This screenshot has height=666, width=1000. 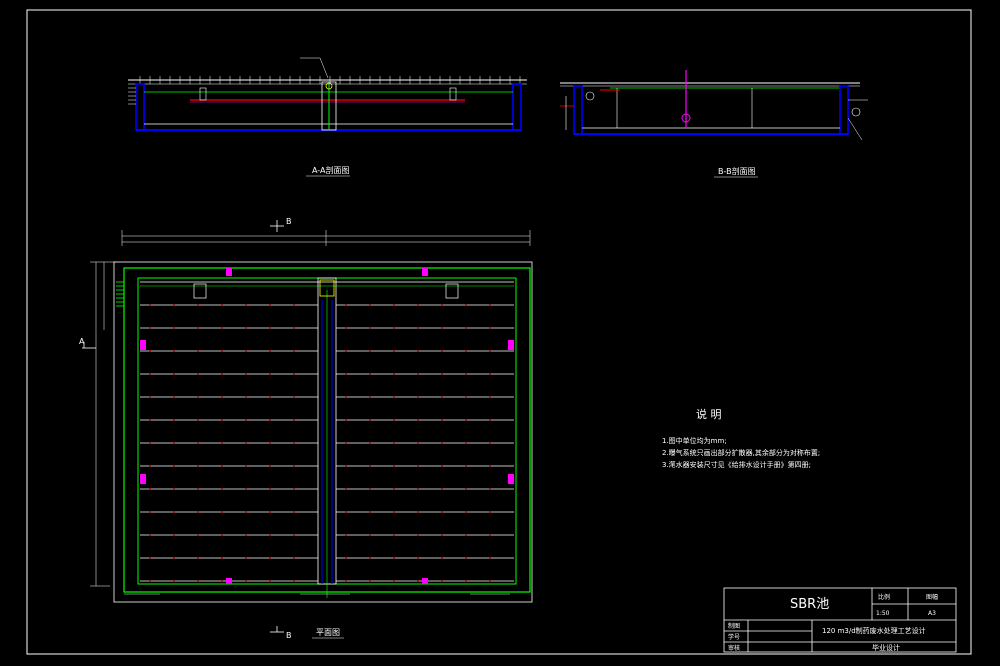 What do you see at coordinates (736, 464) in the screenshot?
I see `note-item-3: 3.滗水器安装尺寸见《给排水设计手册》第四册;` at bounding box center [736, 464].